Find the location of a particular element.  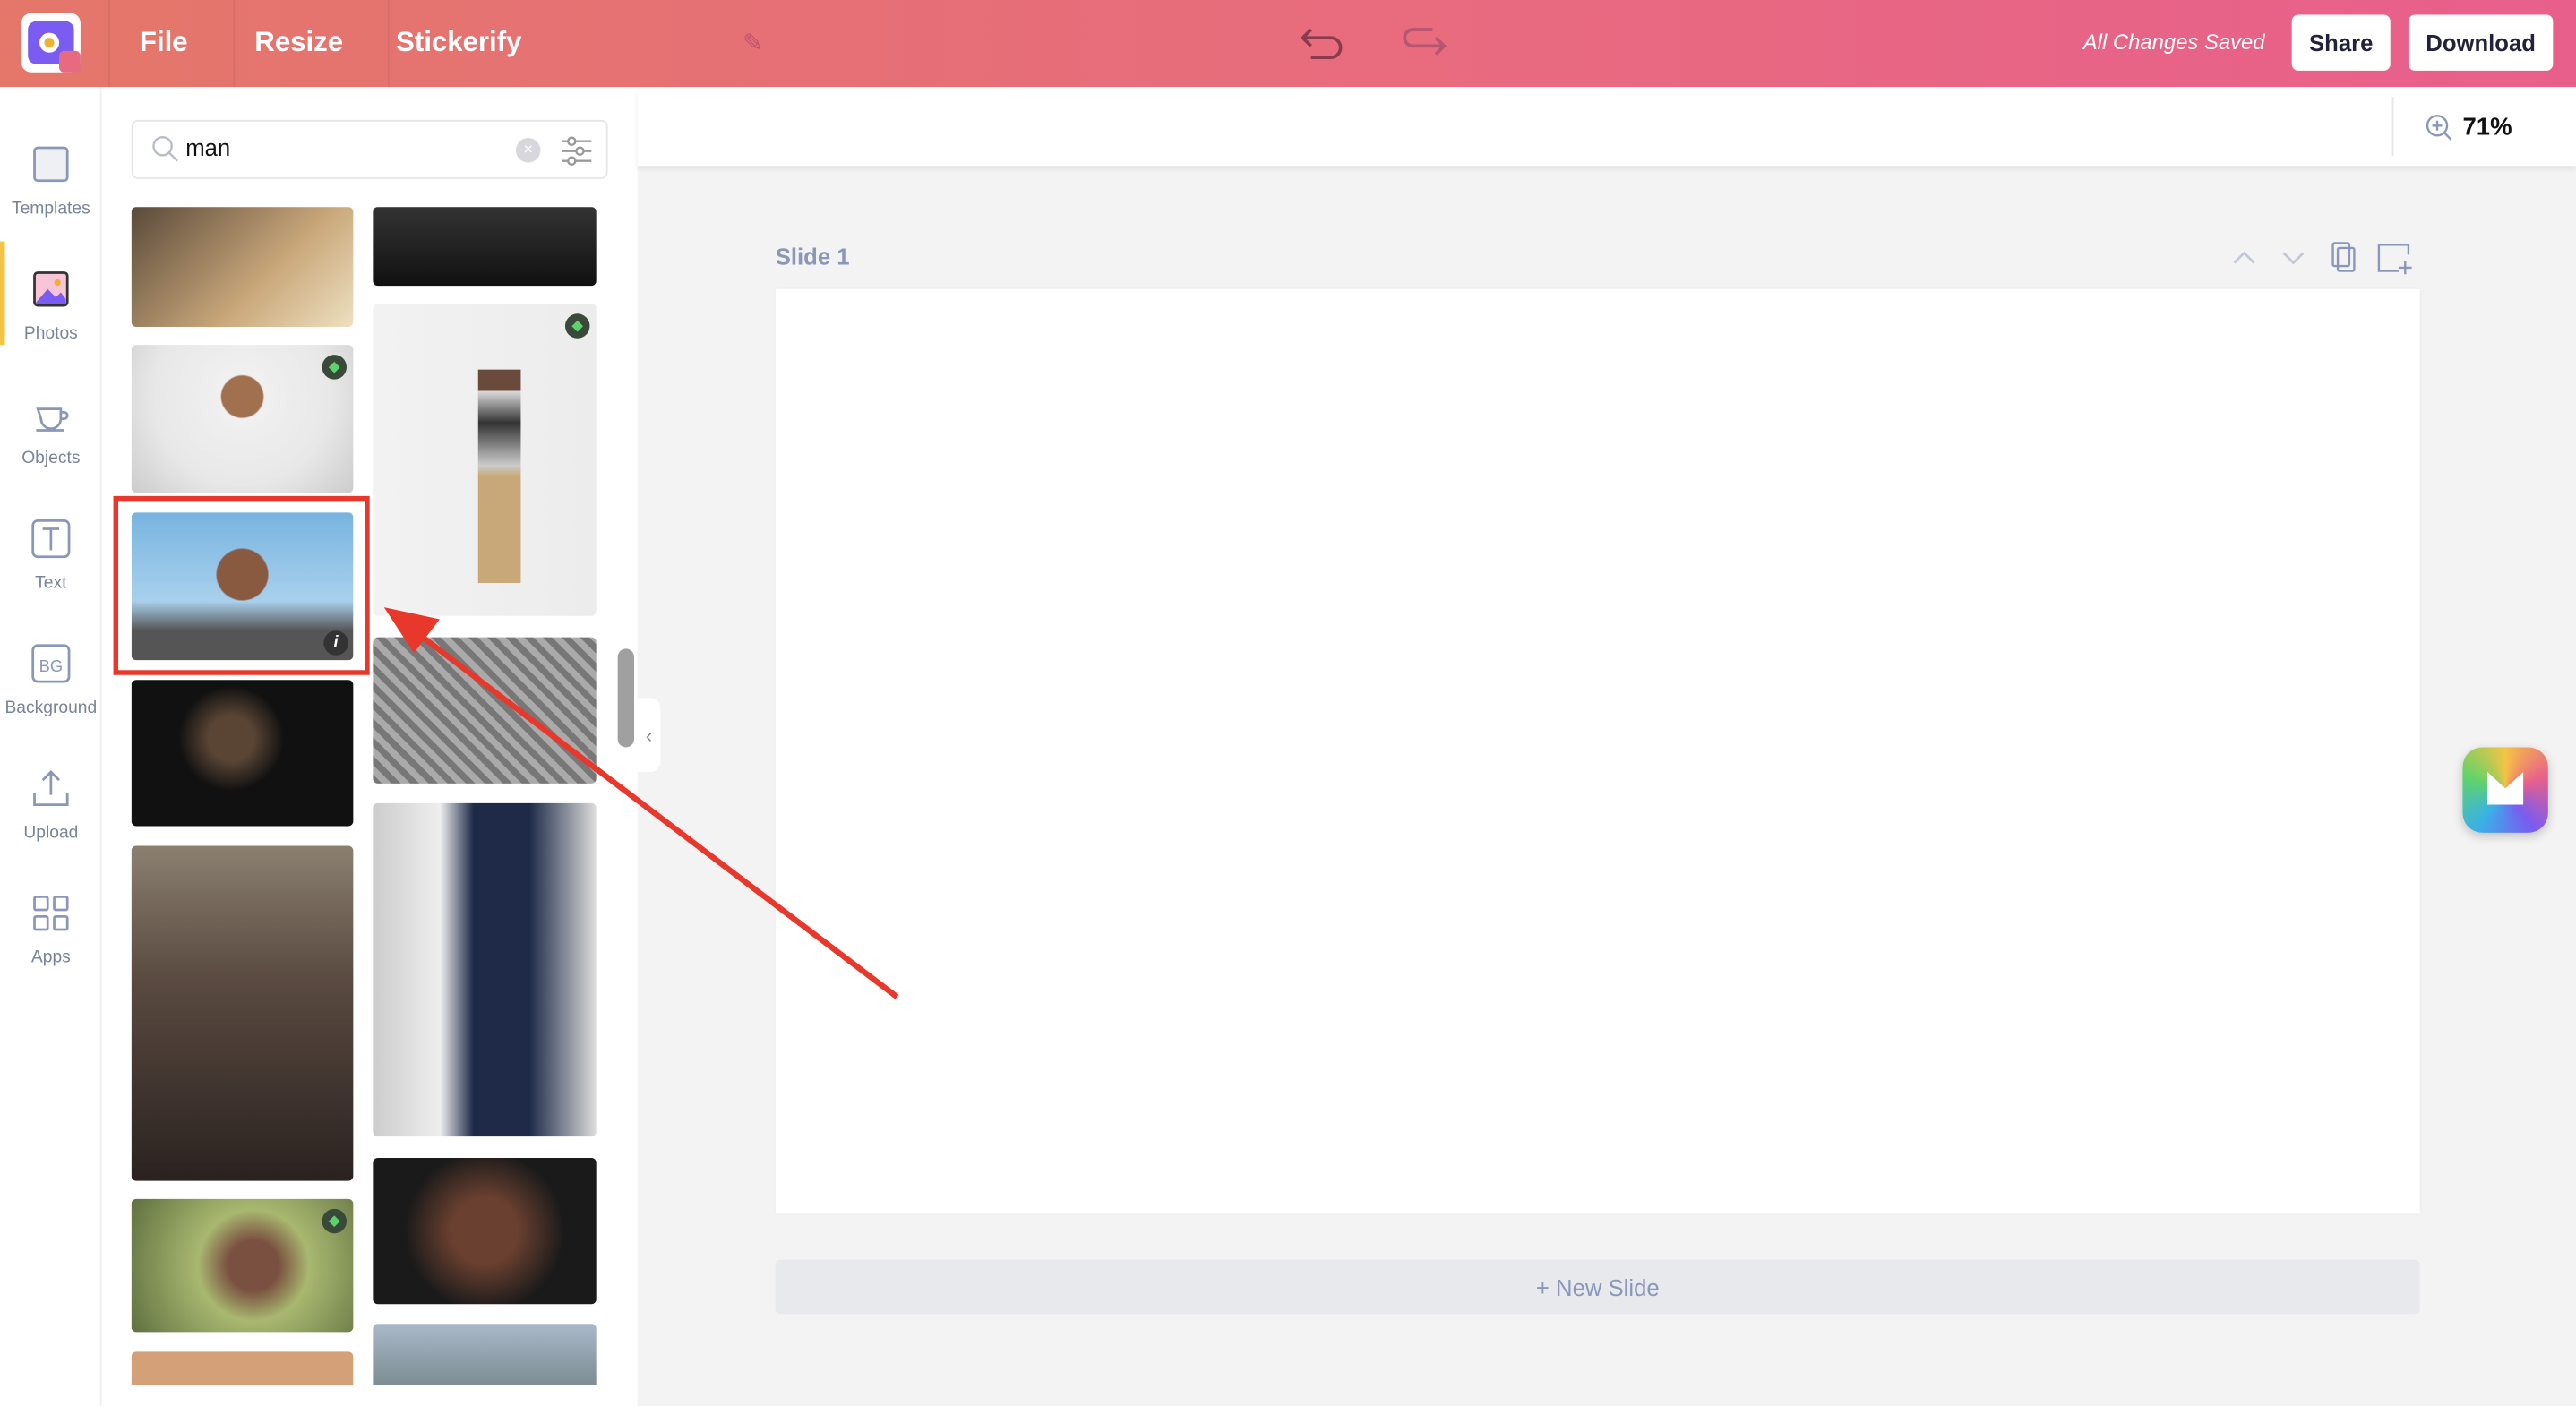

move-up-icon is located at coordinates (2244, 257).